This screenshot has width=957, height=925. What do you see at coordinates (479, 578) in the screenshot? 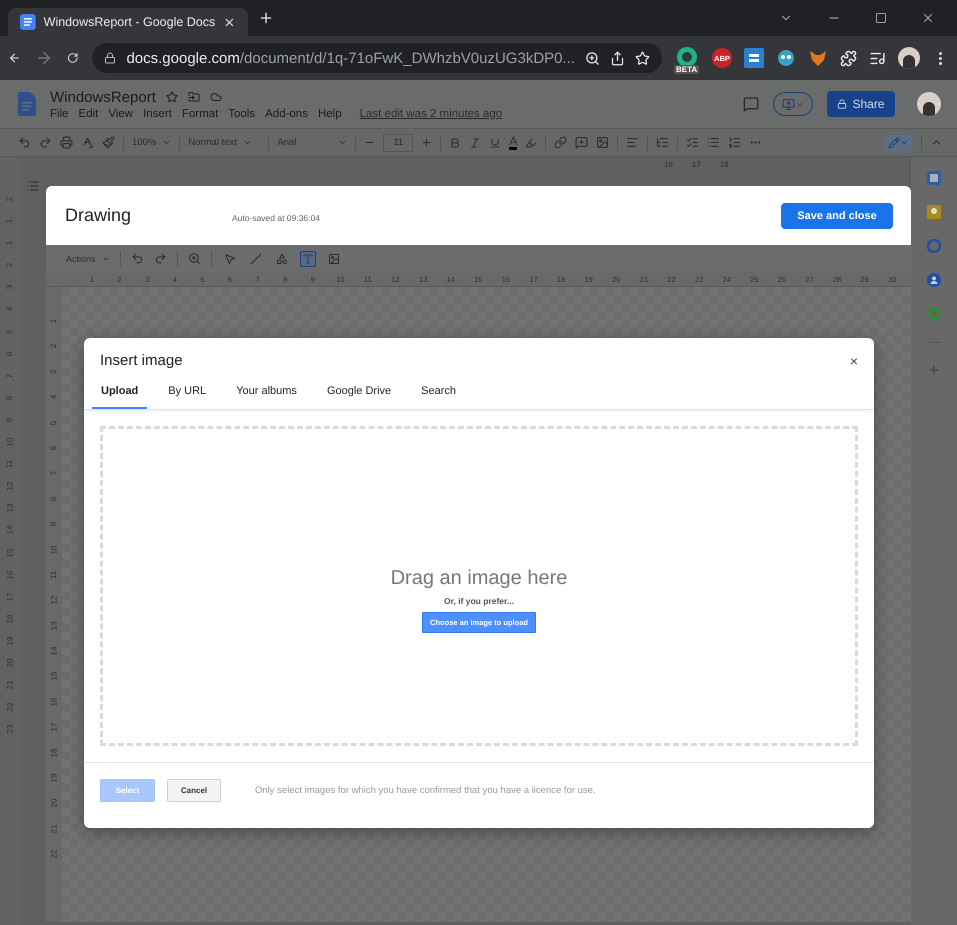
I see `drop-zone-title: Drag an image here` at bounding box center [479, 578].